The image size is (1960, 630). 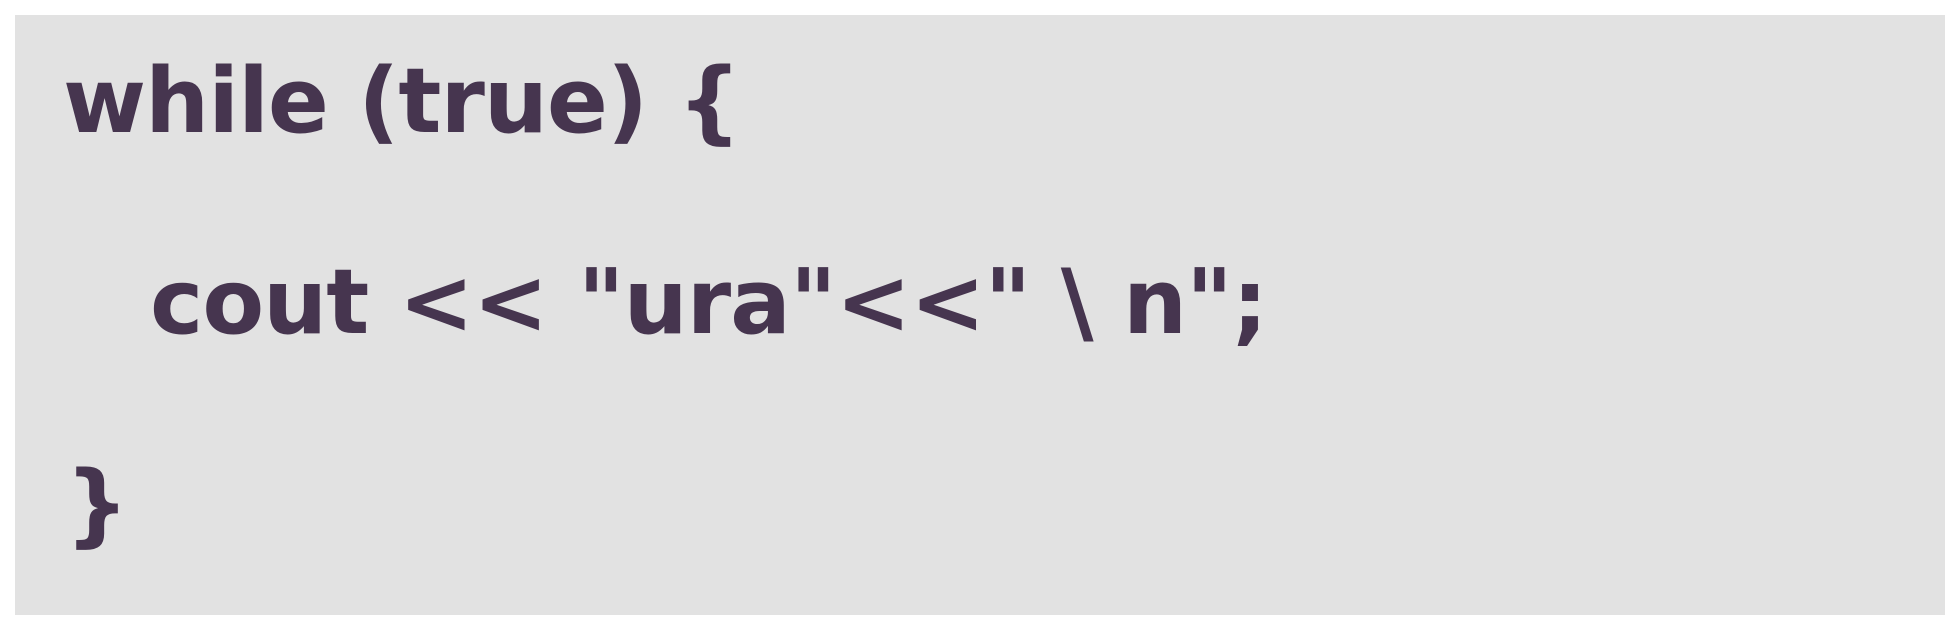 What do you see at coordinates (709, 302) in the screenshot?
I see `code-line-cout: cout << "ura"<<" \ n";` at bounding box center [709, 302].